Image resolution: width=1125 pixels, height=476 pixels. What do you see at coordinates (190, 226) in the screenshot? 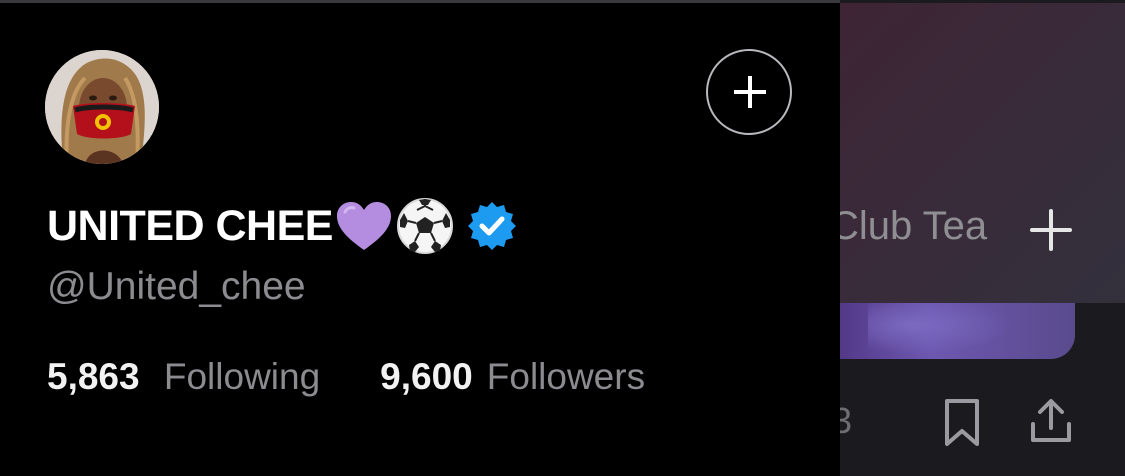
I see `display-name: UNITED CHEE` at bounding box center [190, 226].